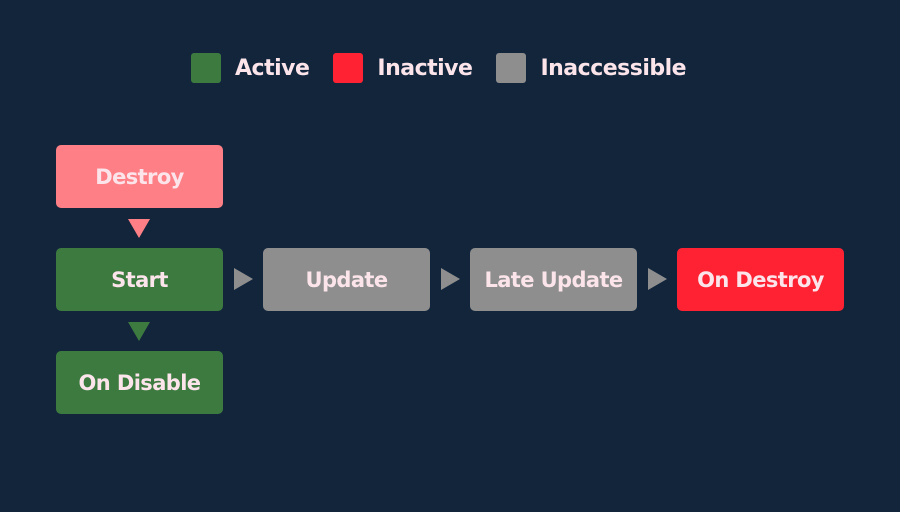 The width and height of the screenshot is (900, 512). I want to click on legend: Active Inactive Inaccessible, so click(450, 68).